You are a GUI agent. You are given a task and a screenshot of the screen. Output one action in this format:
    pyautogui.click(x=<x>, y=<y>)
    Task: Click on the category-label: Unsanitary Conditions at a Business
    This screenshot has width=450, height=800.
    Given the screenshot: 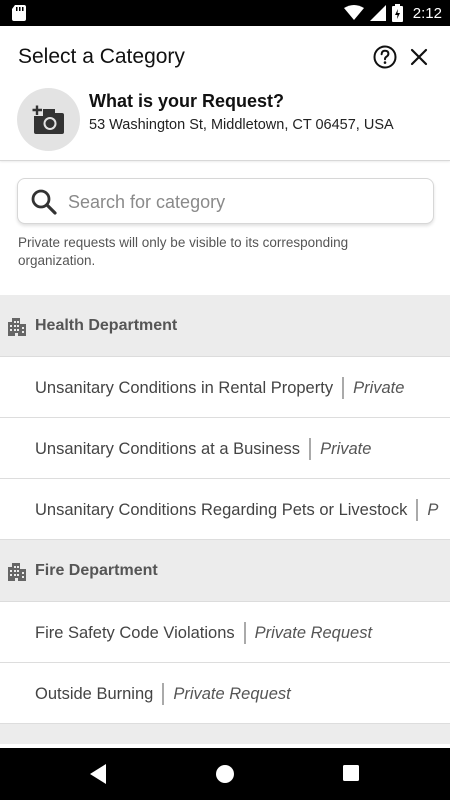 What is the action you would take?
    pyautogui.click(x=168, y=448)
    